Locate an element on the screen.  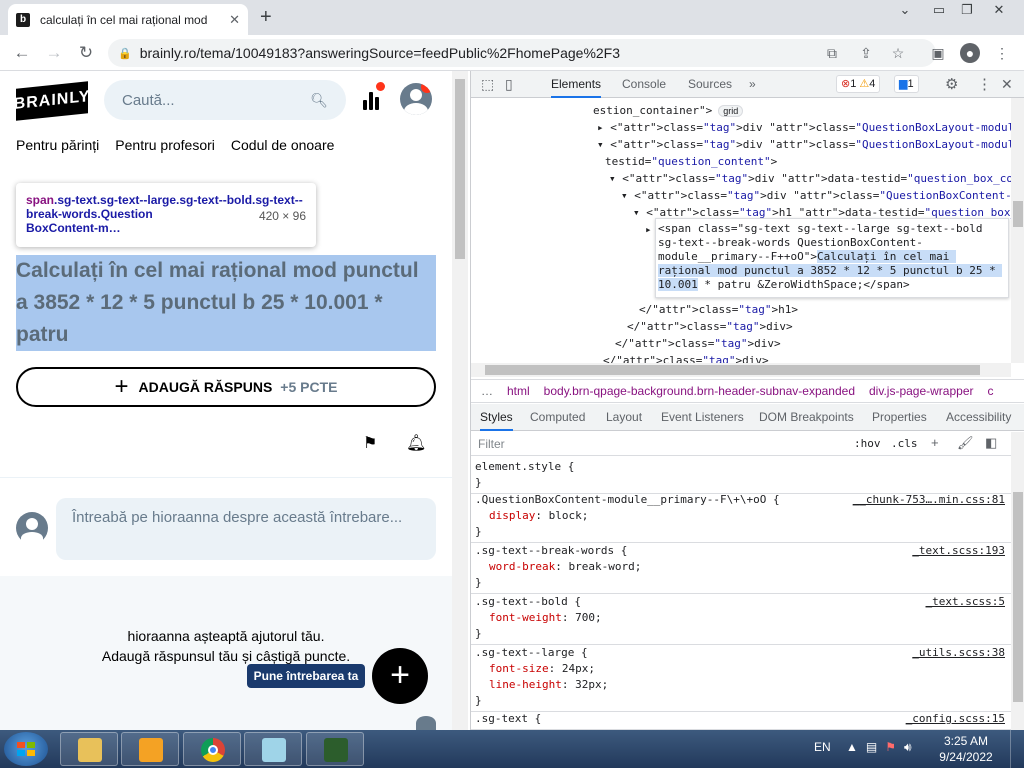
toggle-sidebar-icon: ◧ is located at coordinates (991, 443).